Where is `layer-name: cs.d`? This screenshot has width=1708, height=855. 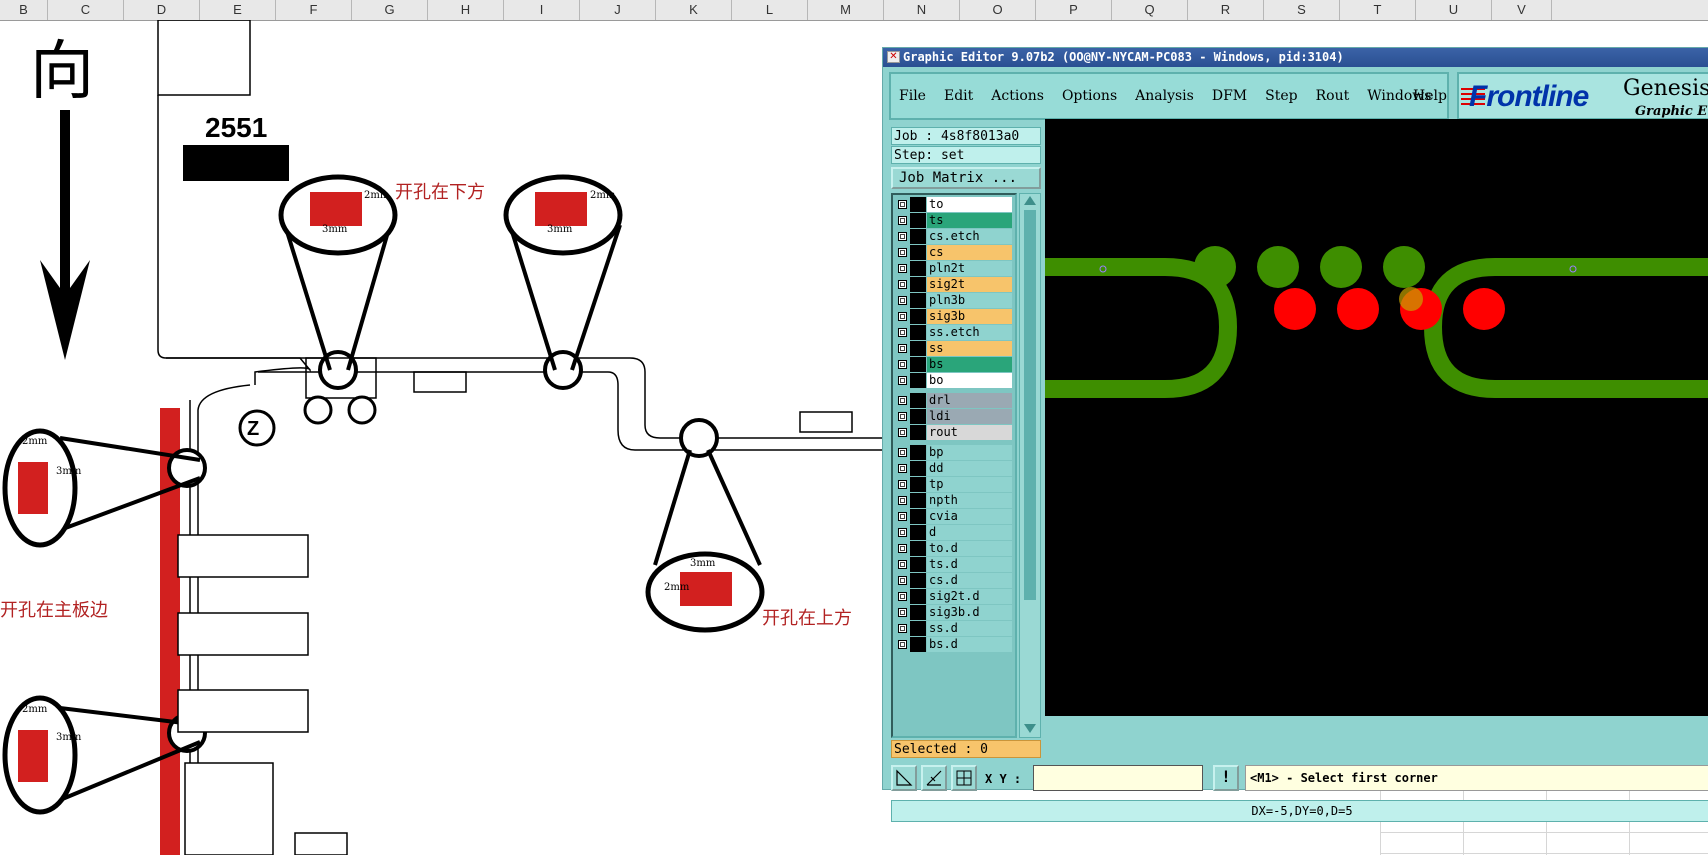 layer-name: cs.d is located at coordinates (969, 580).